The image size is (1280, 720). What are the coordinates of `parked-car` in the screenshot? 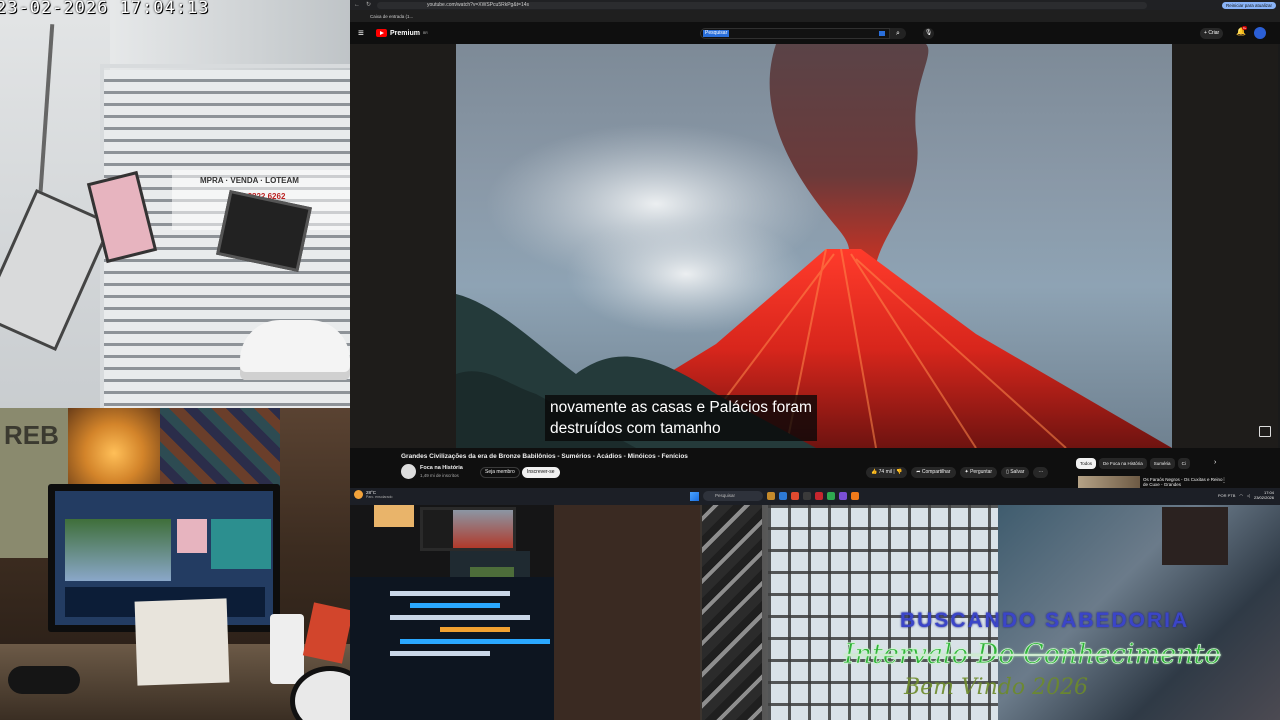 It's located at (295, 350).